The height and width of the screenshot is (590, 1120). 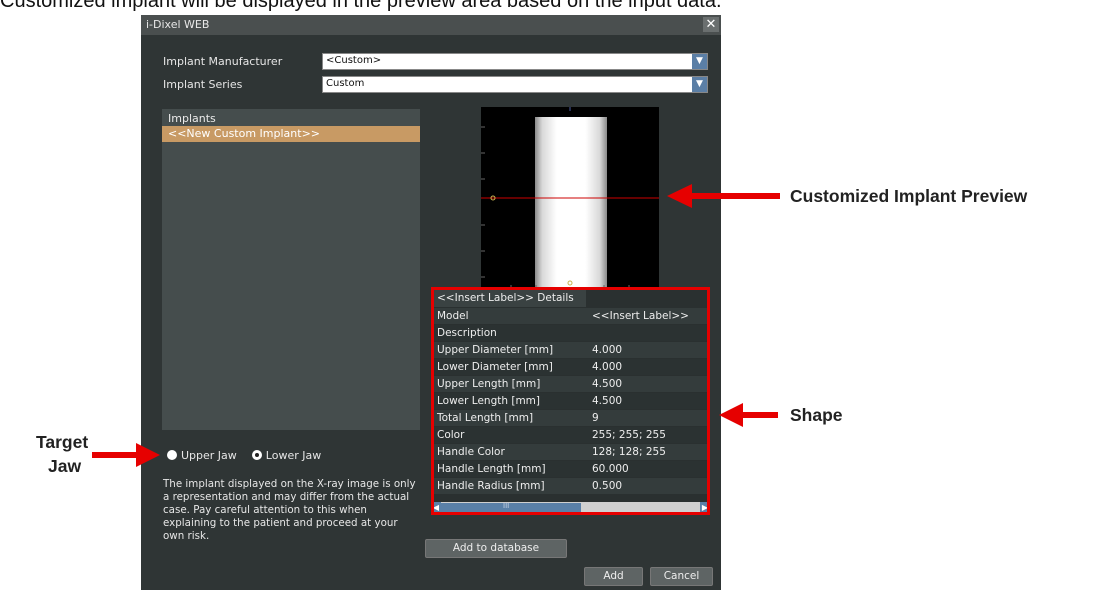 What do you see at coordinates (62, 442) in the screenshot?
I see `target-jaw-annotation-line1: Target` at bounding box center [62, 442].